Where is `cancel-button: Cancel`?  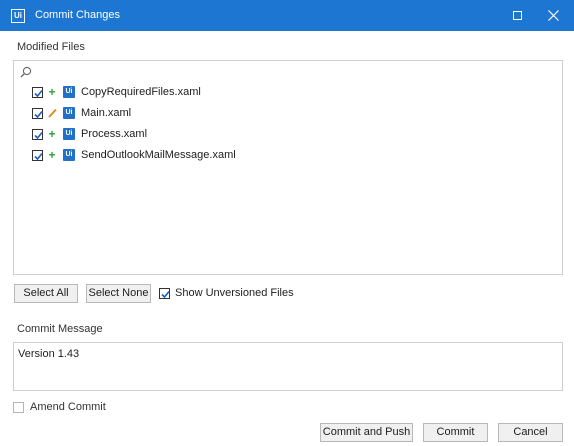
cancel-button: Cancel is located at coordinates (530, 432).